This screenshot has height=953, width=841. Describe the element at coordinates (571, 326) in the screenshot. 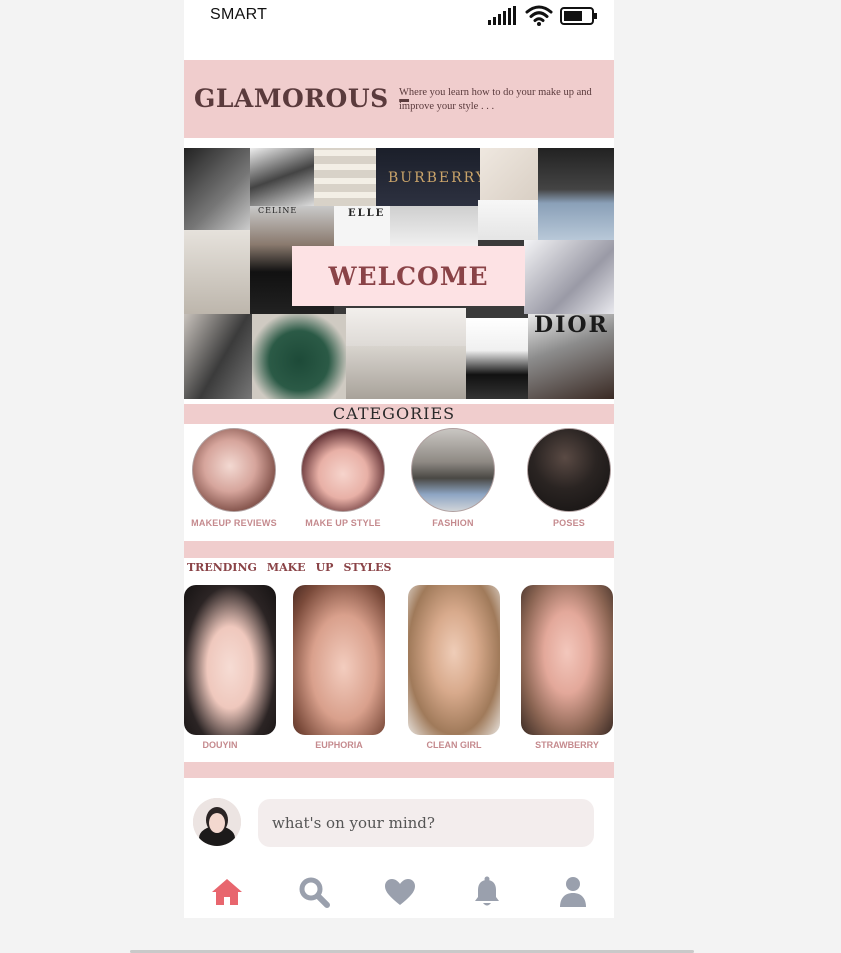

I see `dior-print: DIOR` at that location.